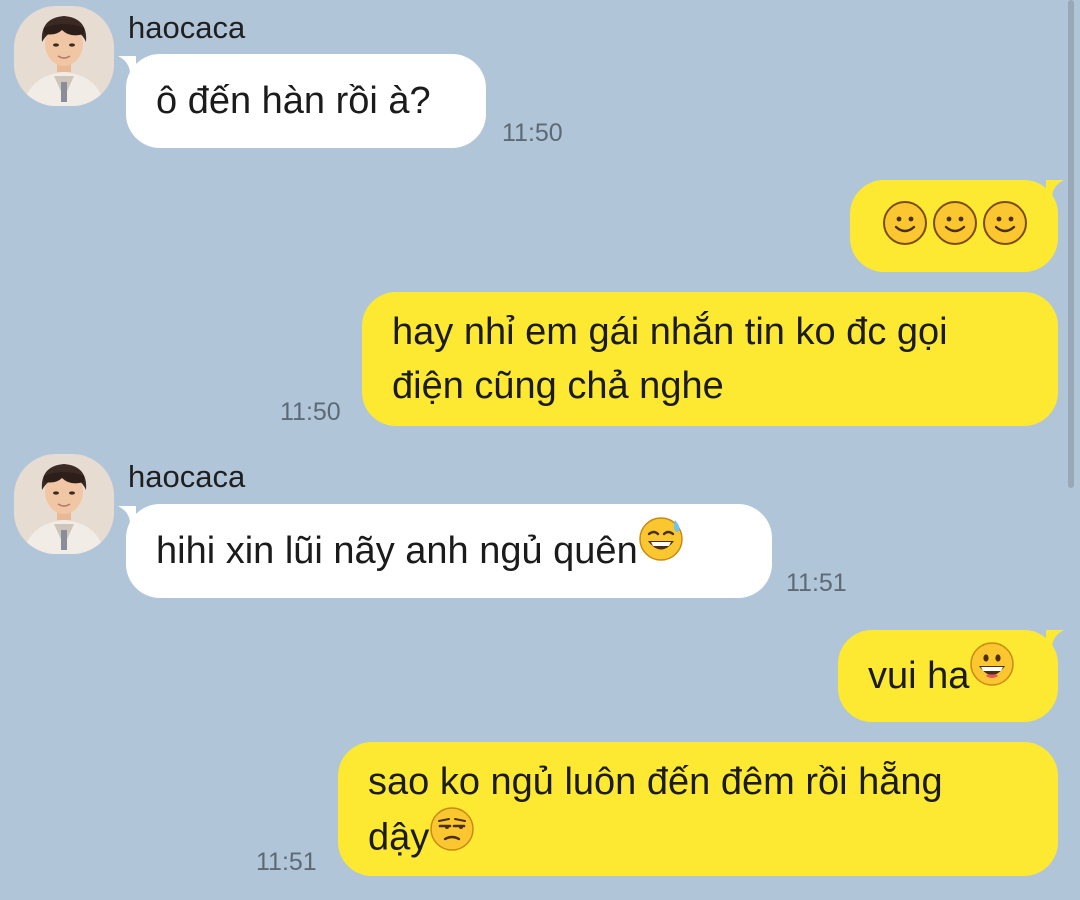 The height and width of the screenshot is (900, 1080). I want to click on message-text-line: điện cũng chả nghe, so click(558, 386).